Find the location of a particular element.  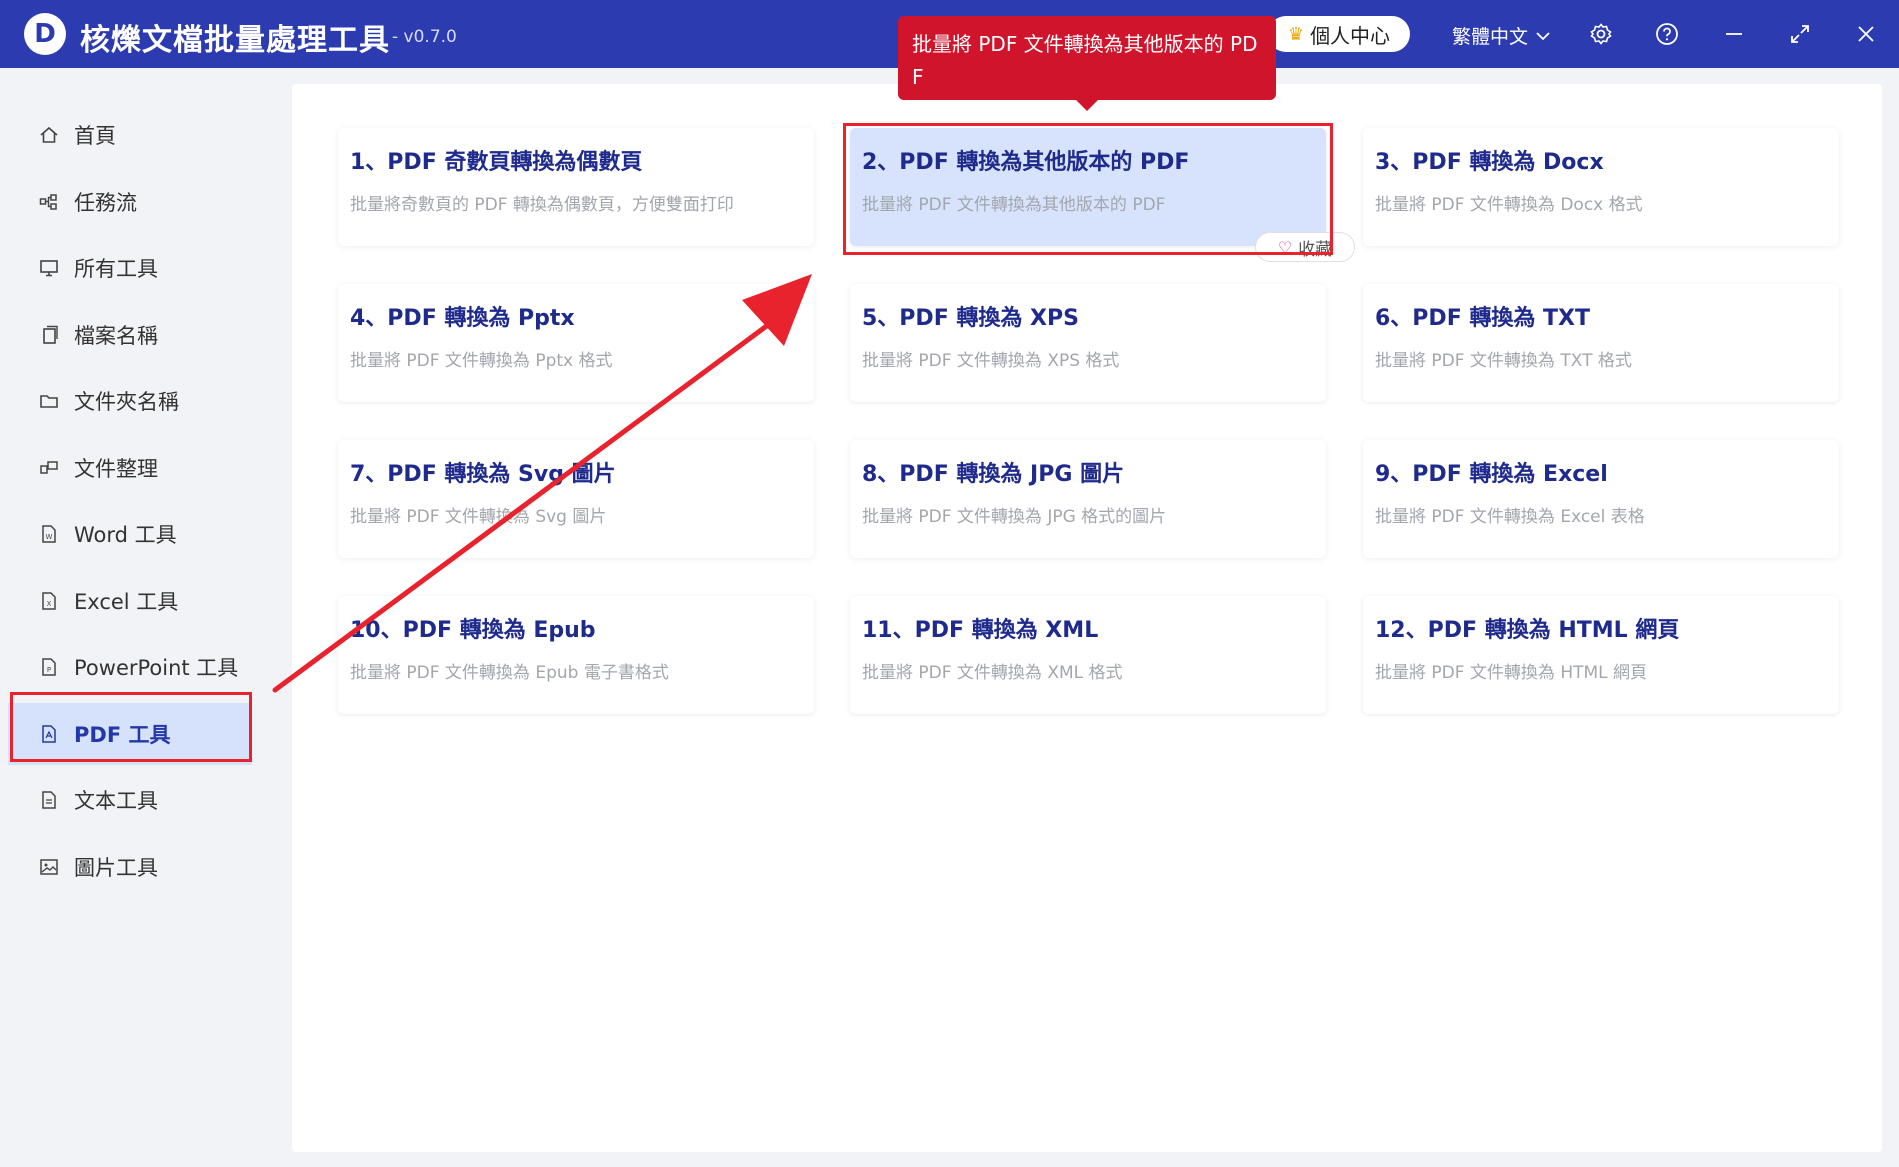

sidebar-item-3: 檔案名稱 is located at coordinates (130, 335).